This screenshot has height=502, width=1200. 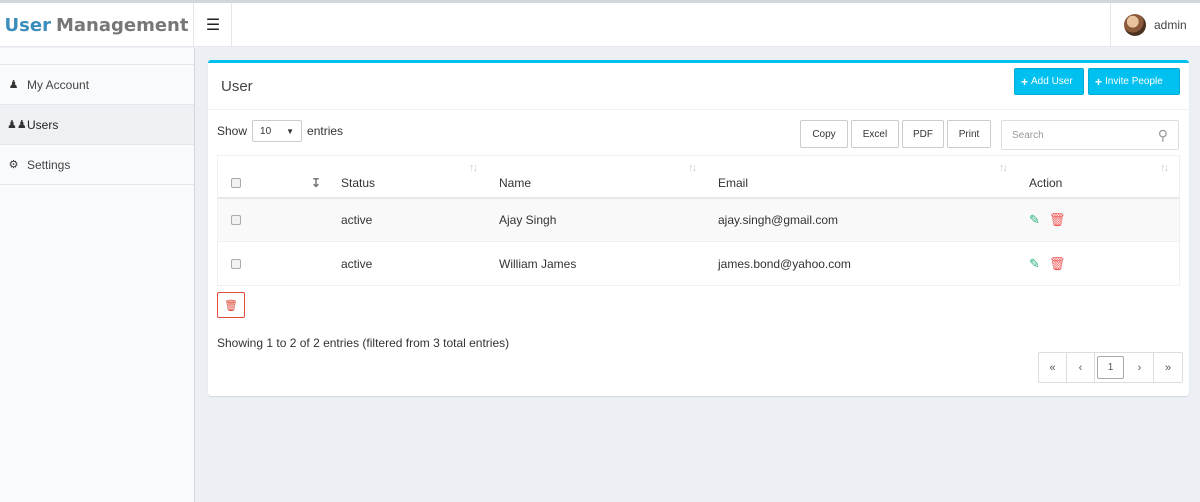 I want to click on first-page-button: «, so click(x=1053, y=367).